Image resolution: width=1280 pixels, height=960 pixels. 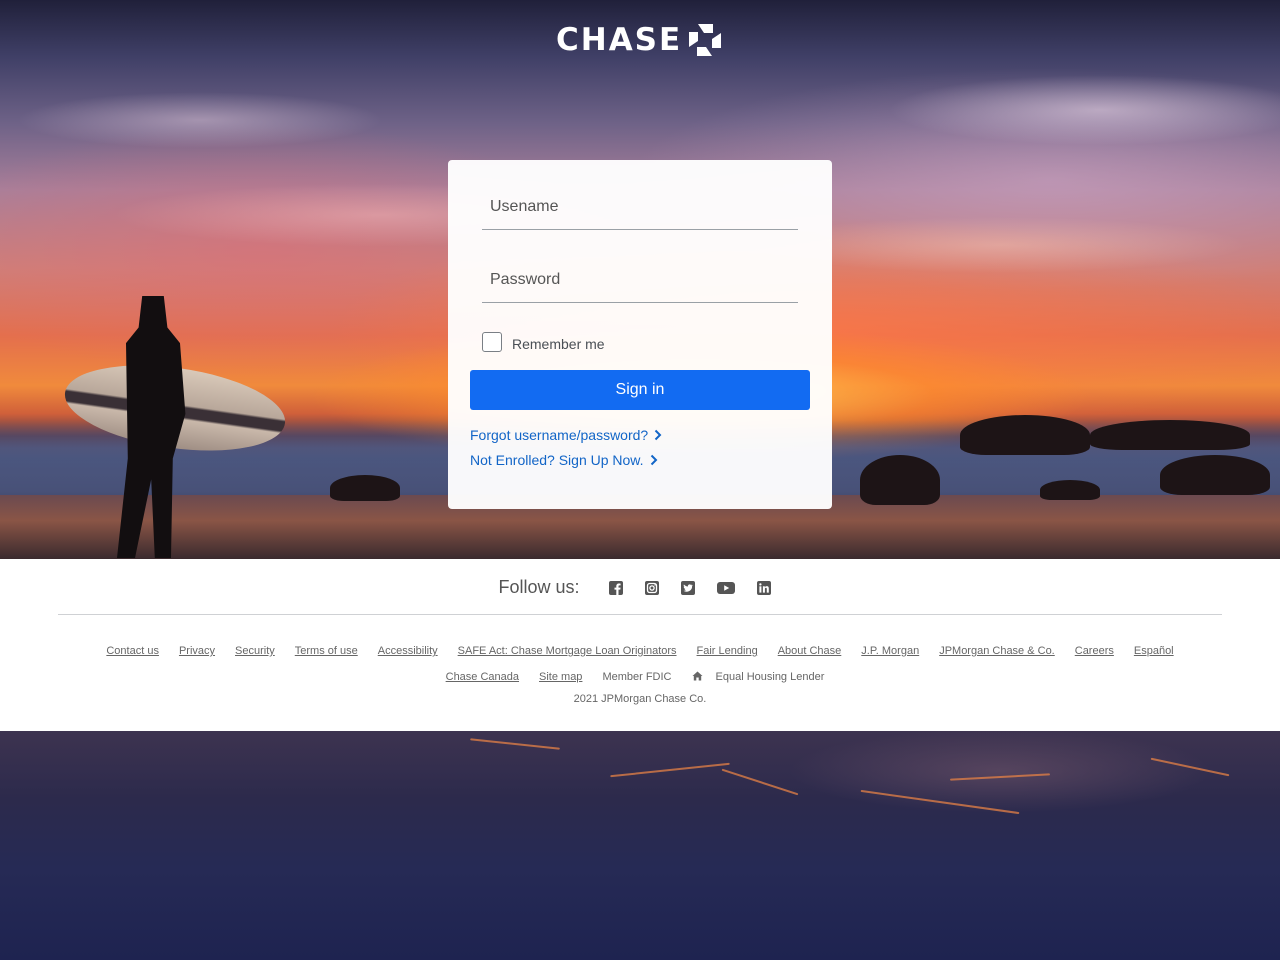 What do you see at coordinates (705, 40) in the screenshot?
I see `chase-octagon-icon` at bounding box center [705, 40].